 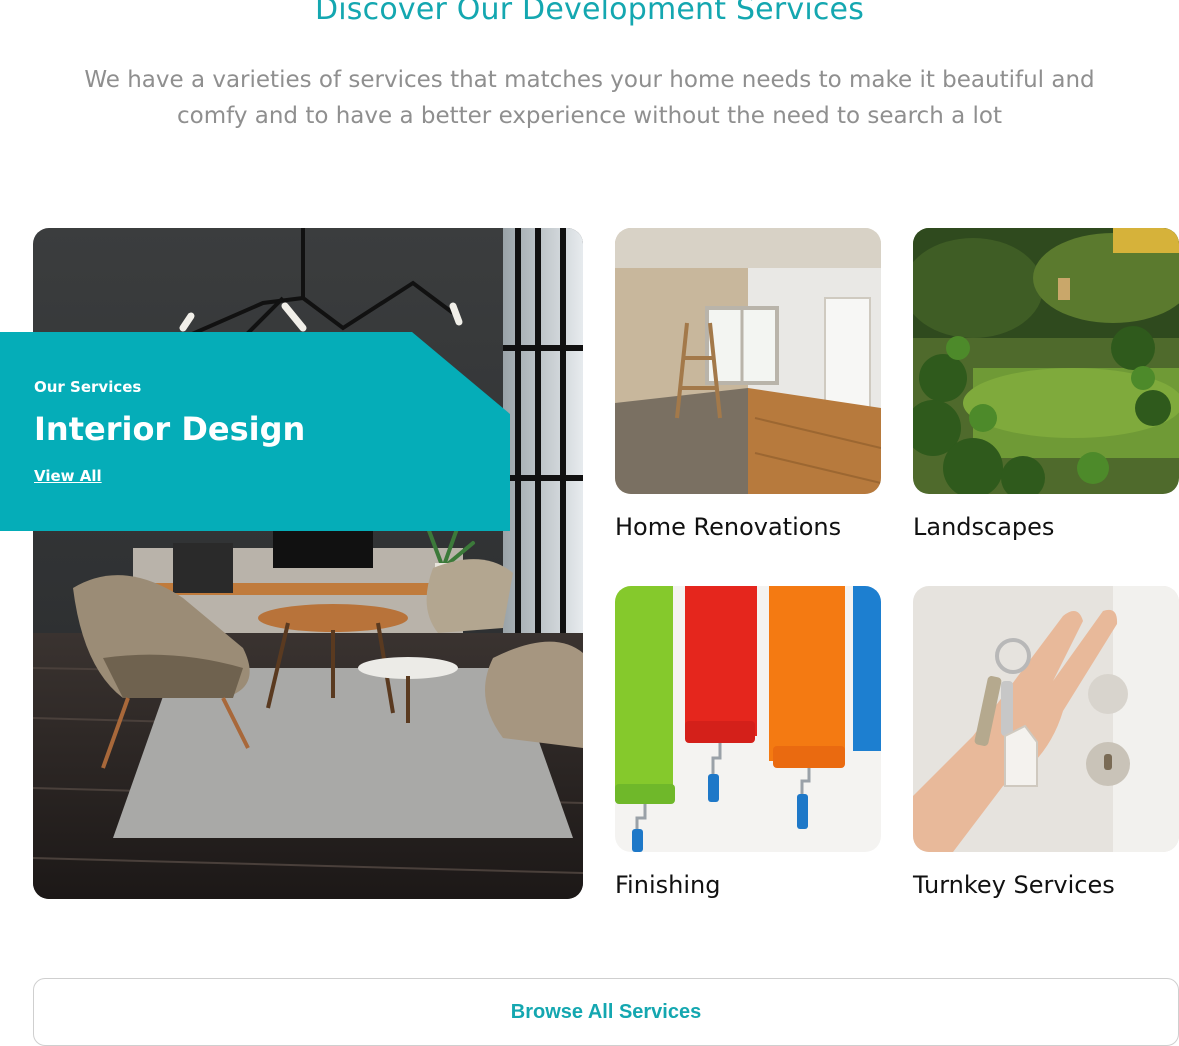 What do you see at coordinates (589, 13) in the screenshot?
I see `section-title: Discover Our Development Services` at bounding box center [589, 13].